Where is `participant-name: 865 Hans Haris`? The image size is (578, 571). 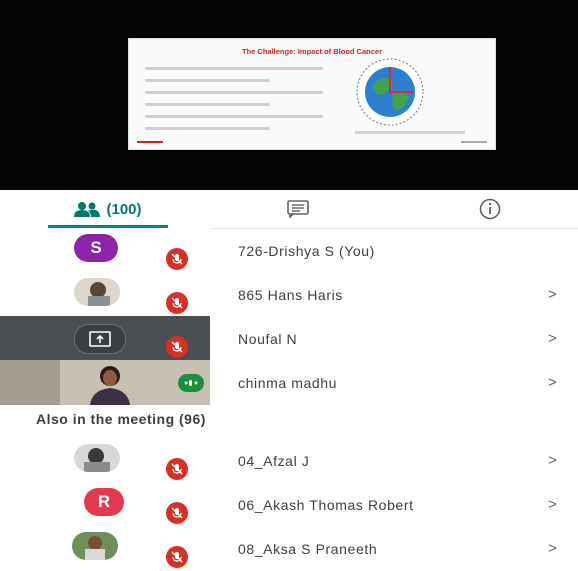
participant-name: 865 Hans Haris is located at coordinates (290, 294).